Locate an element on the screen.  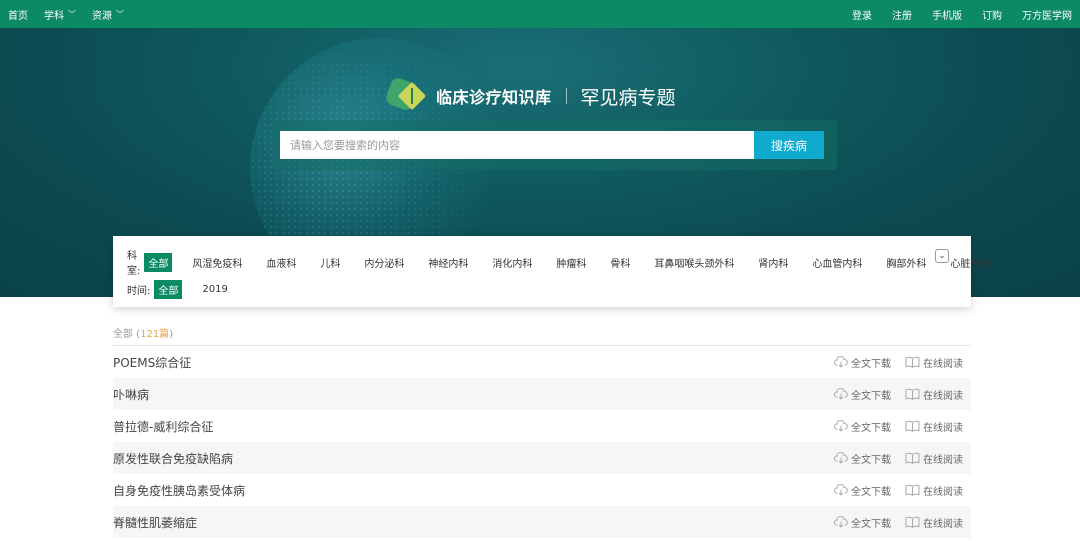
department-tag: 耳鼻咽喉头颈外科 is located at coordinates (694, 262).